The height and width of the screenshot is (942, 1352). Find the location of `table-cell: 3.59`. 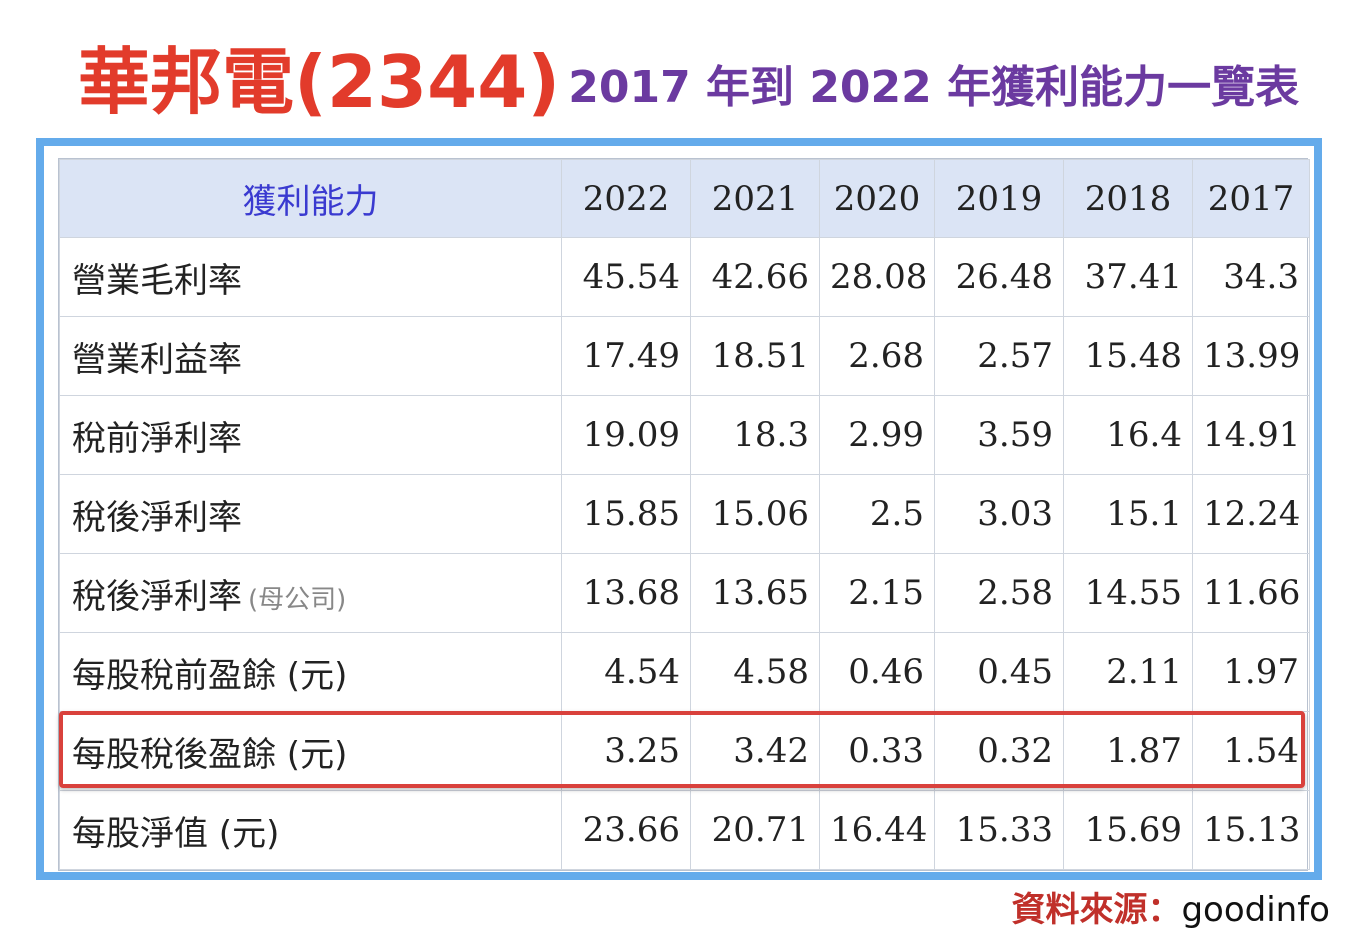

table-cell: 3.59 is located at coordinates (999, 435).